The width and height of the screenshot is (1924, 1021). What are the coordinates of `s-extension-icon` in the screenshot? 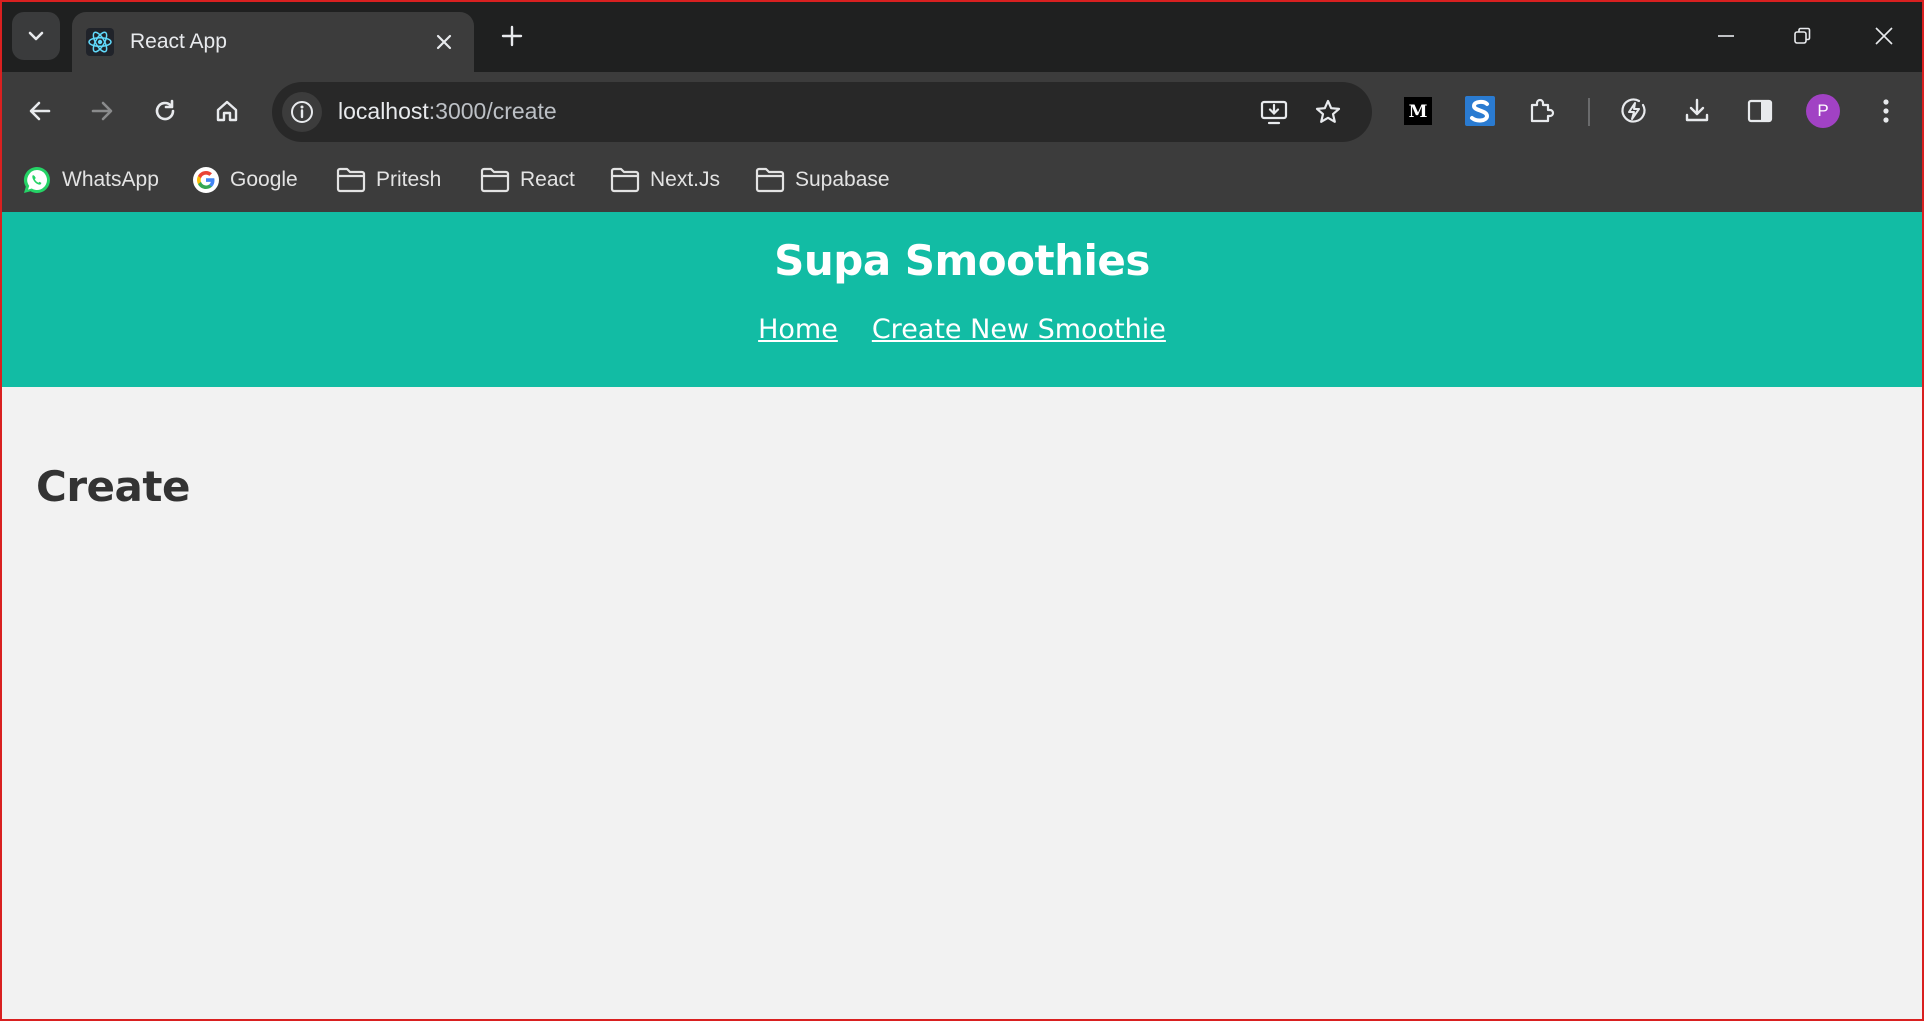 It's located at (1480, 111).